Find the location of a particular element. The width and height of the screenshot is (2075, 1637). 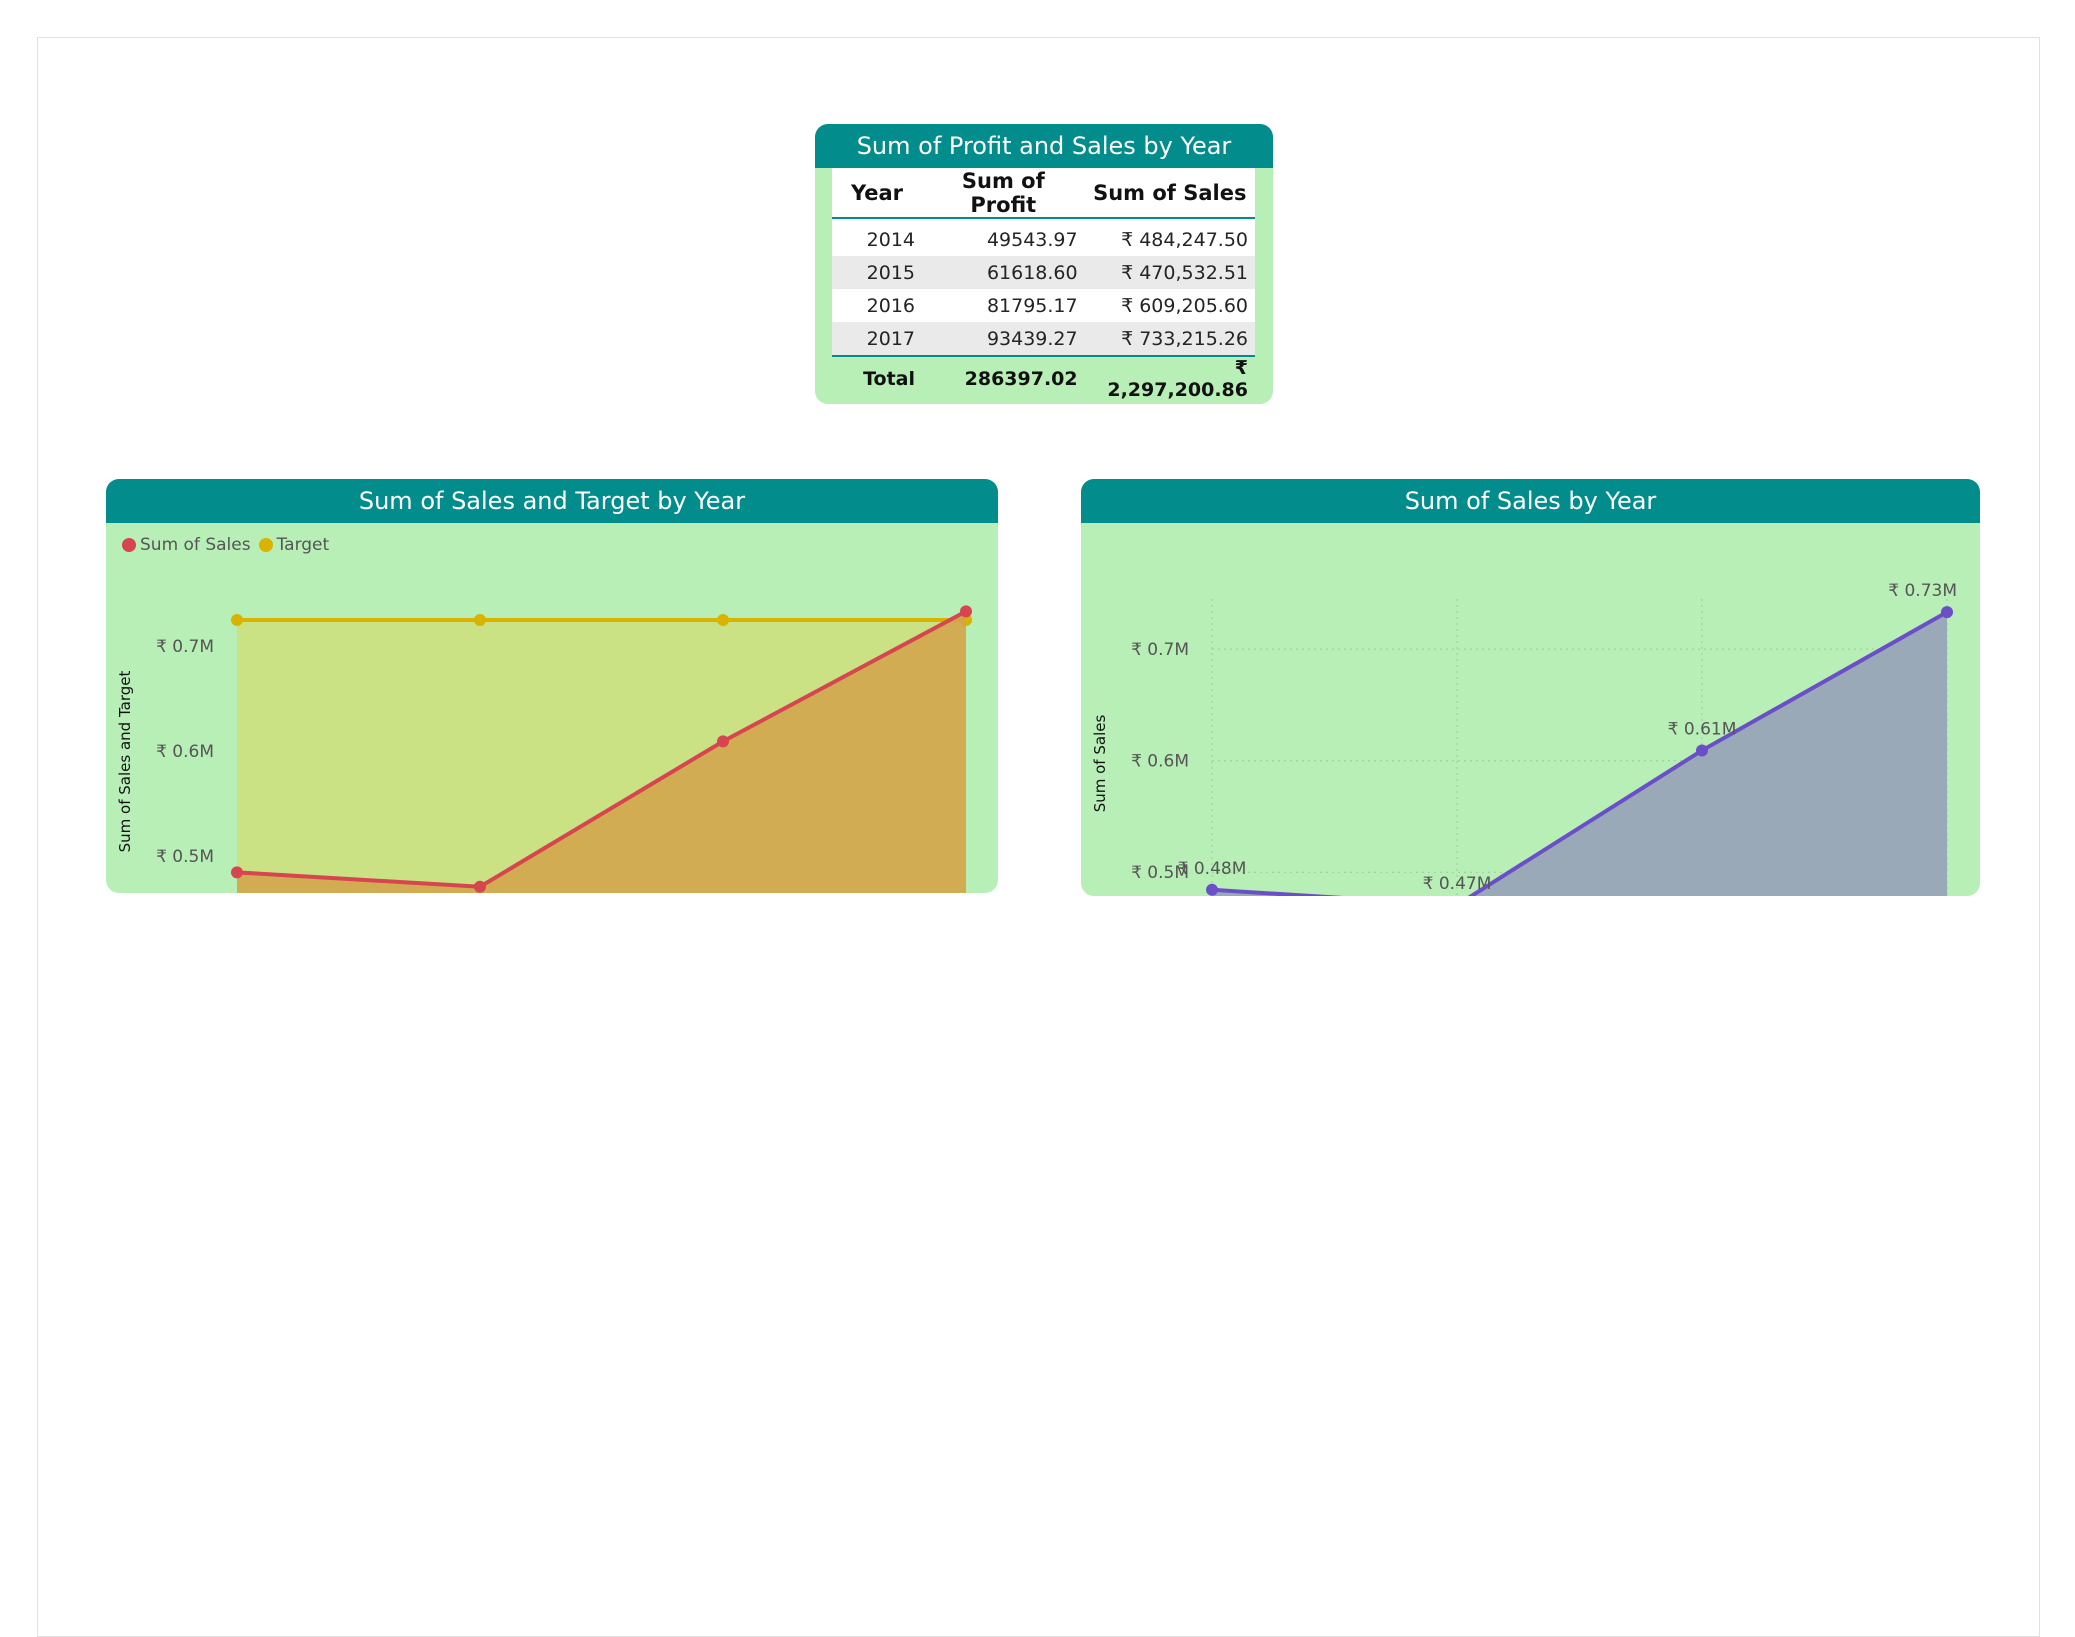

cell-profit: 49543.97 is located at coordinates (1003, 239).